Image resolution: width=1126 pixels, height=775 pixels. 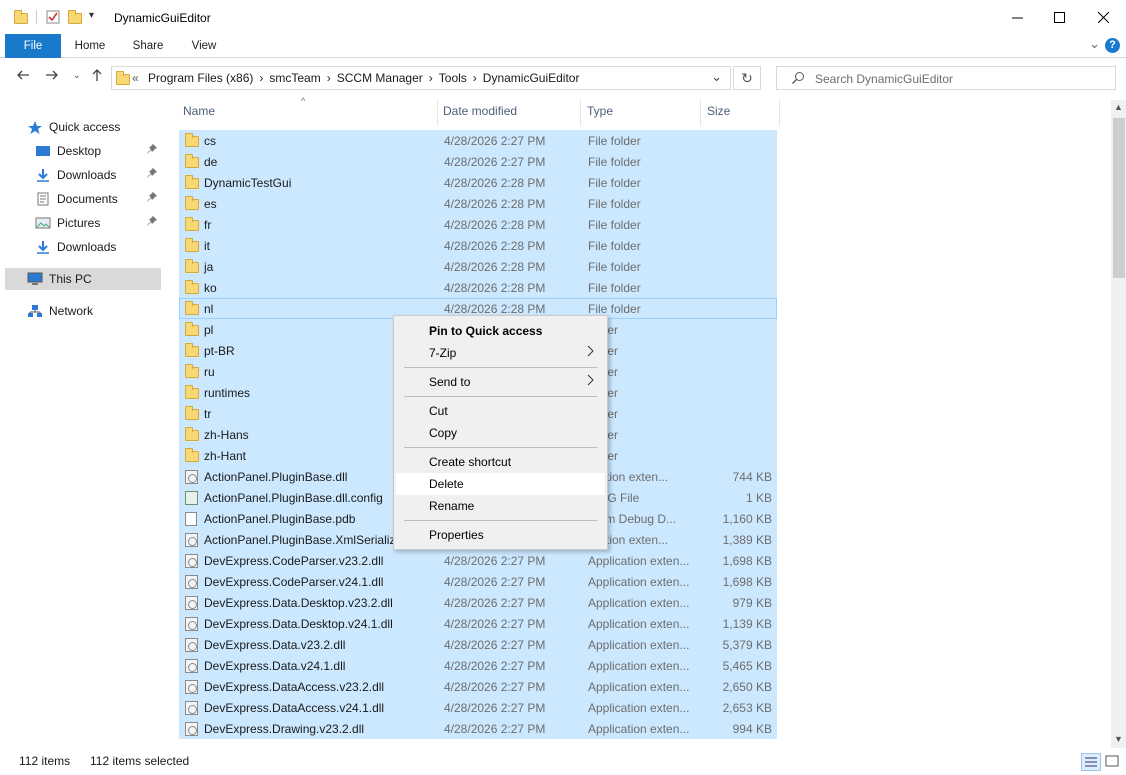 I want to click on customize-qat-icon: ▾, so click(x=91, y=15).